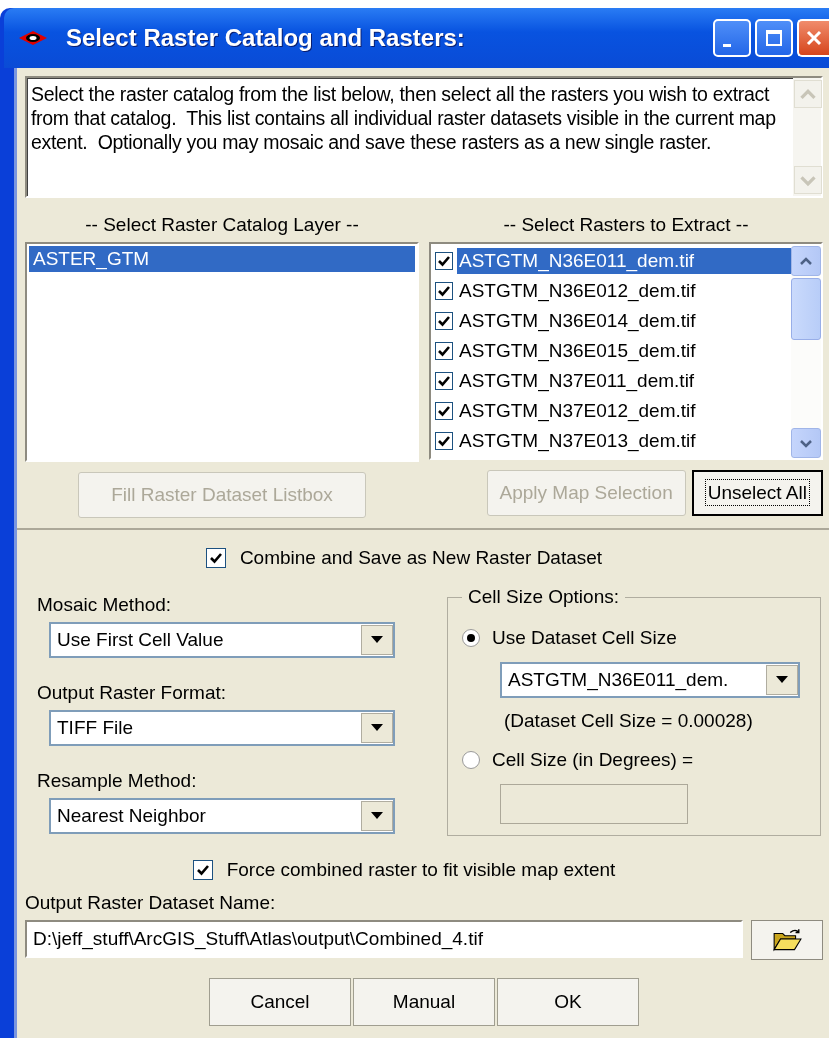 The height and width of the screenshot is (1038, 829). What do you see at coordinates (593, 760) in the screenshot?
I see `radio-label: Cell Size (in Degrees) =` at bounding box center [593, 760].